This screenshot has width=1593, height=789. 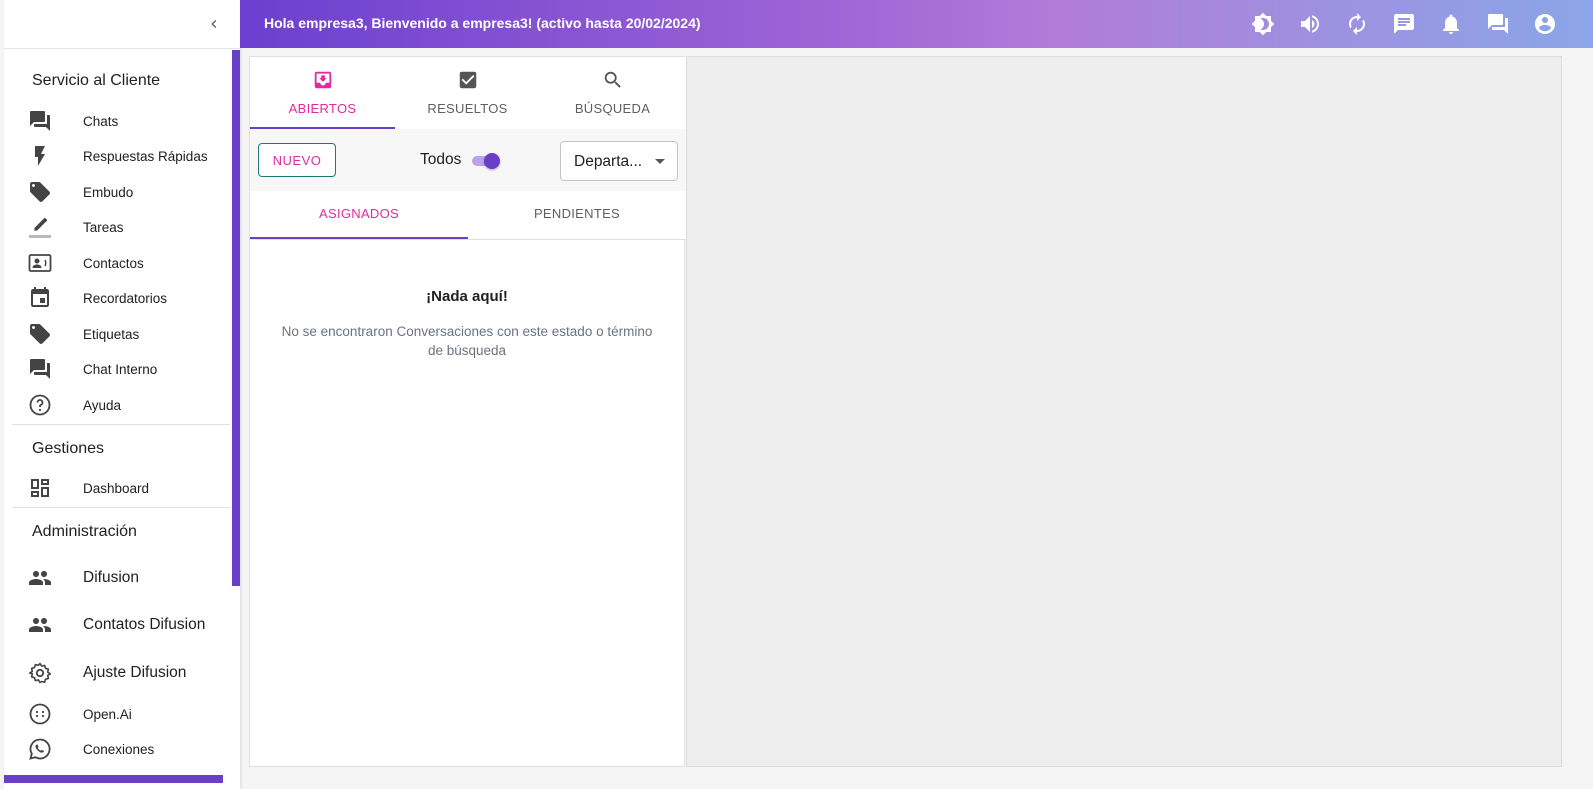 I want to click on sidebar-item-label: Dashboard, so click(x=116, y=488).